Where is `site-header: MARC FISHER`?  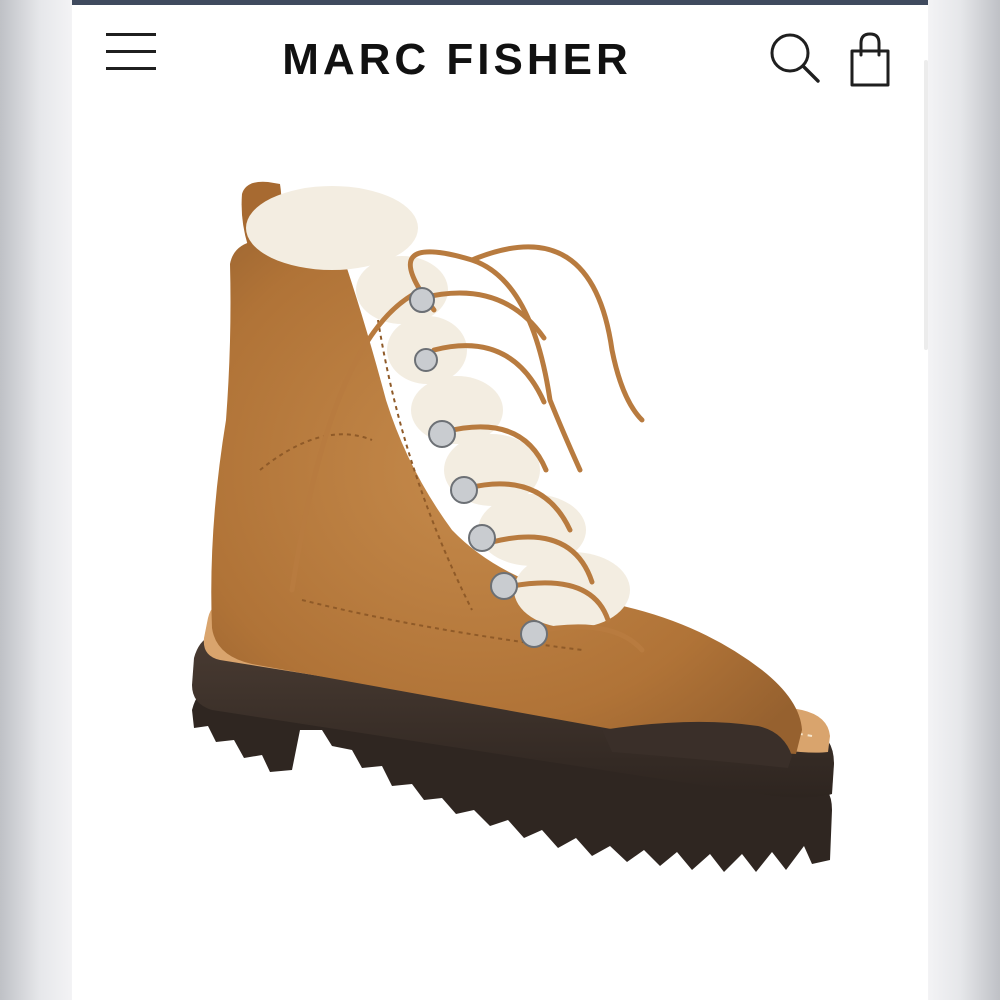
site-header: MARC FISHER is located at coordinates (500, 60).